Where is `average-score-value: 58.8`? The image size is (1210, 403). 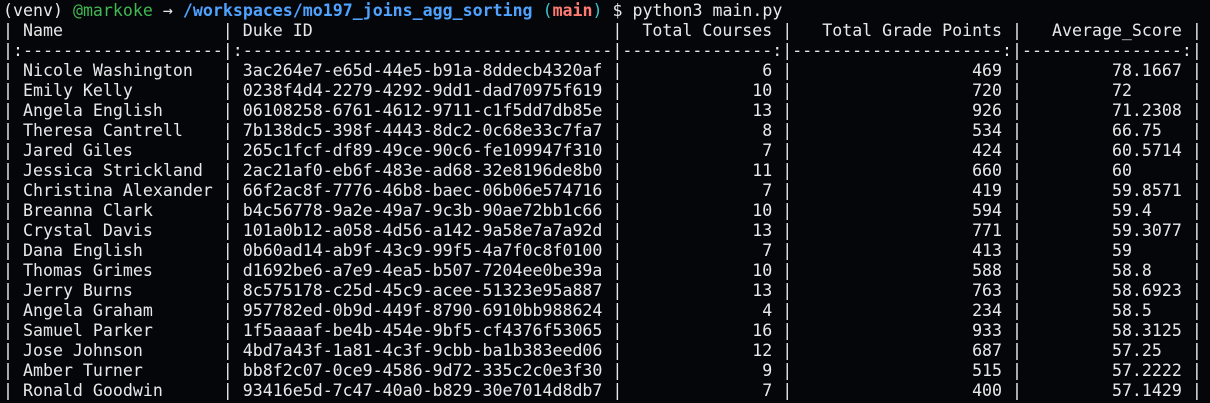
average-score-value: 58.8 is located at coordinates (1131, 270).